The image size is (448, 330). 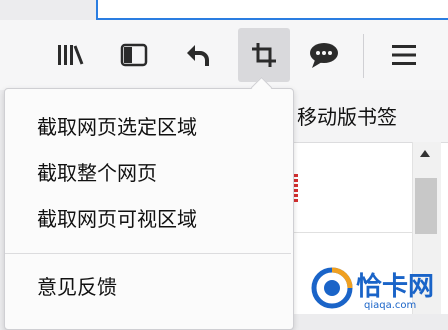 What do you see at coordinates (148, 253) in the screenshot?
I see `menu-separator` at bounding box center [148, 253].